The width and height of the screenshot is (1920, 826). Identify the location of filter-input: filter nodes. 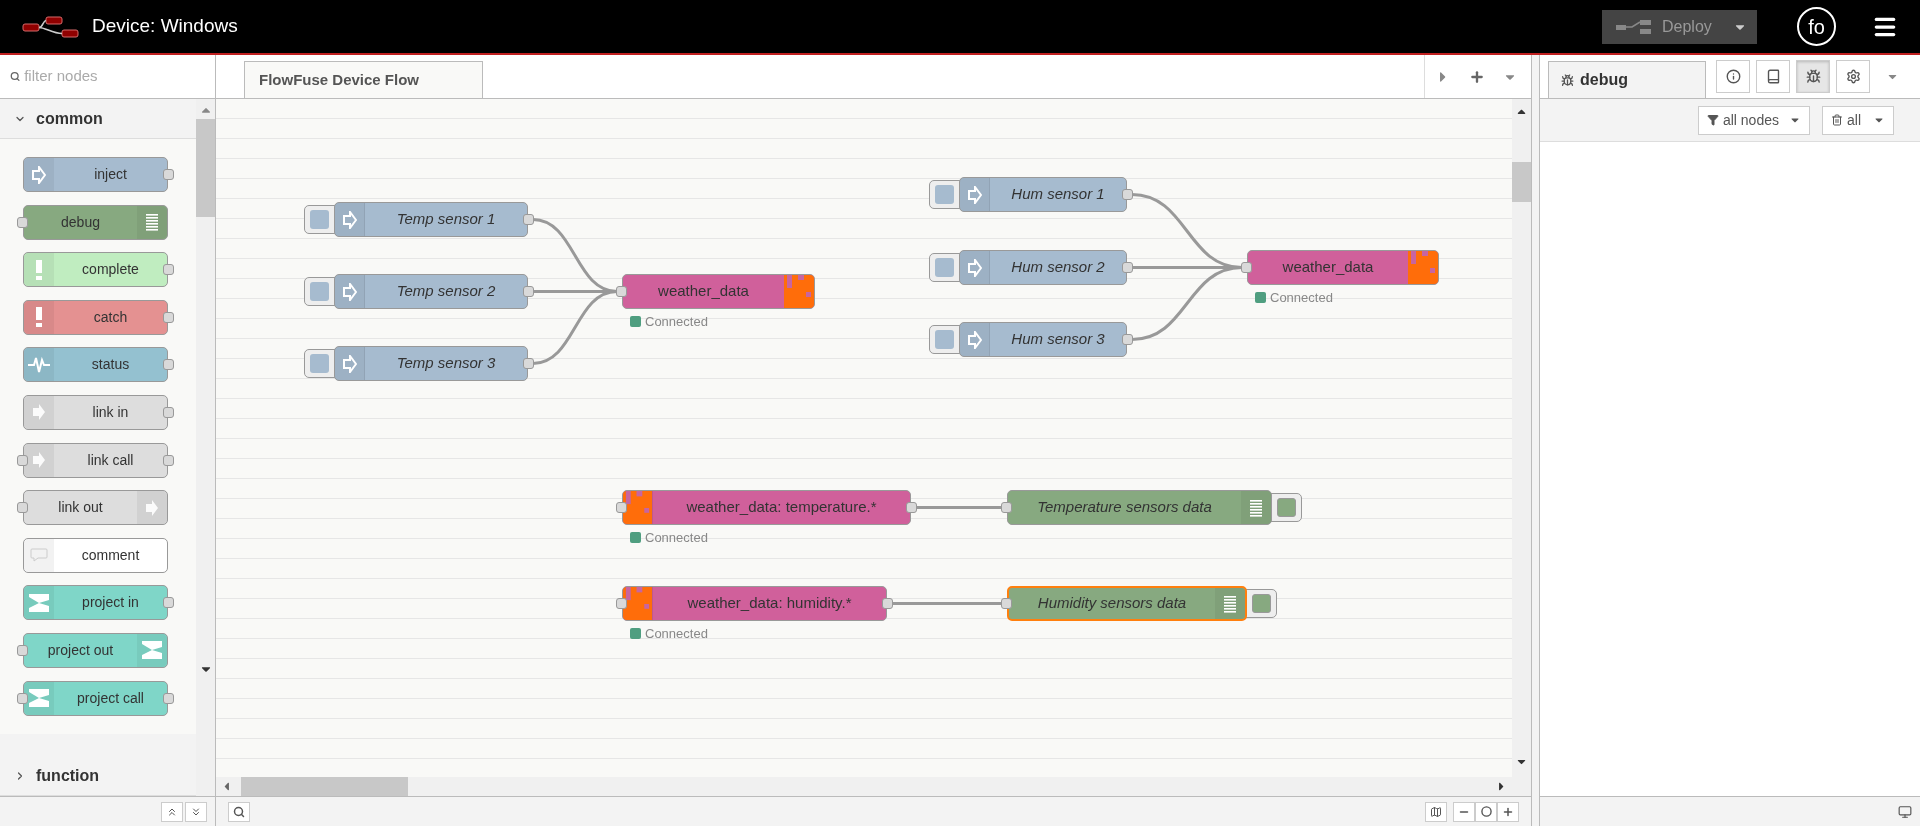
(114, 76).